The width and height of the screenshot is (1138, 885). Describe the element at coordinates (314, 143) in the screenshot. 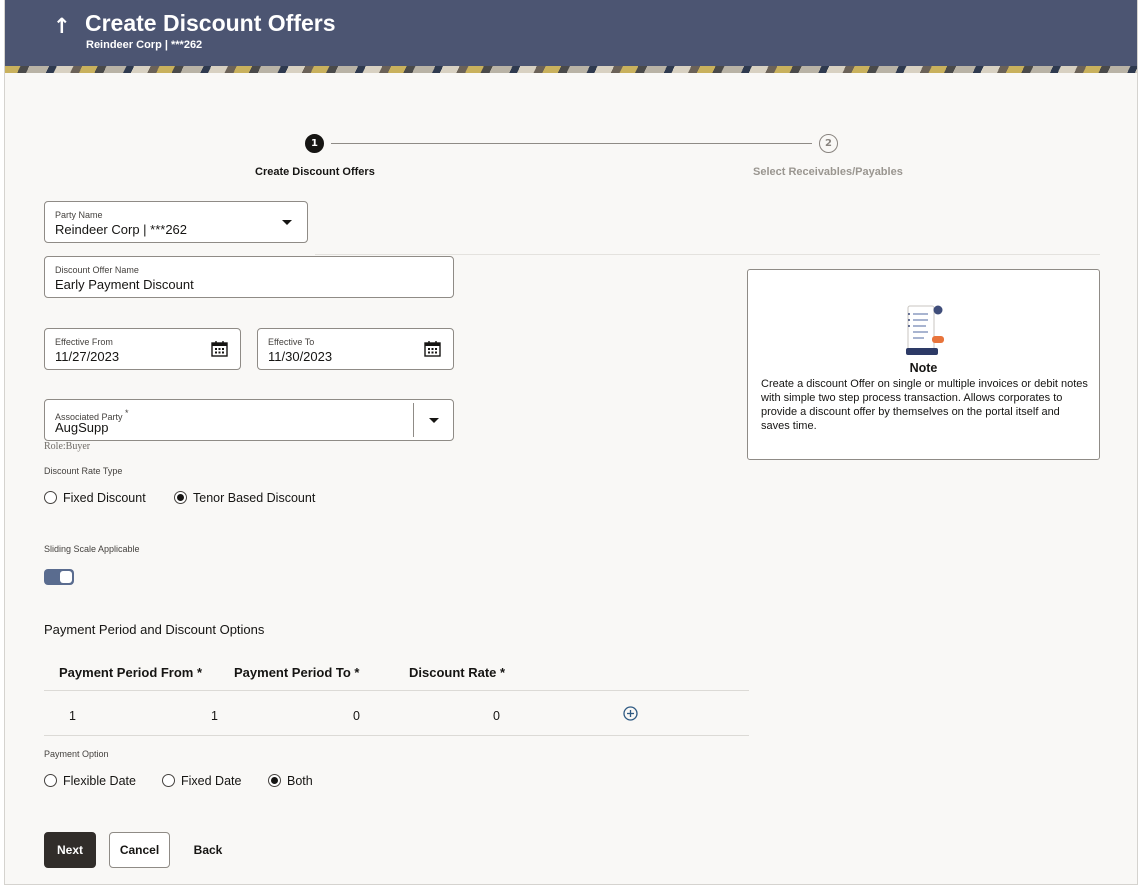

I see `step-1-indicator: 1` at that location.